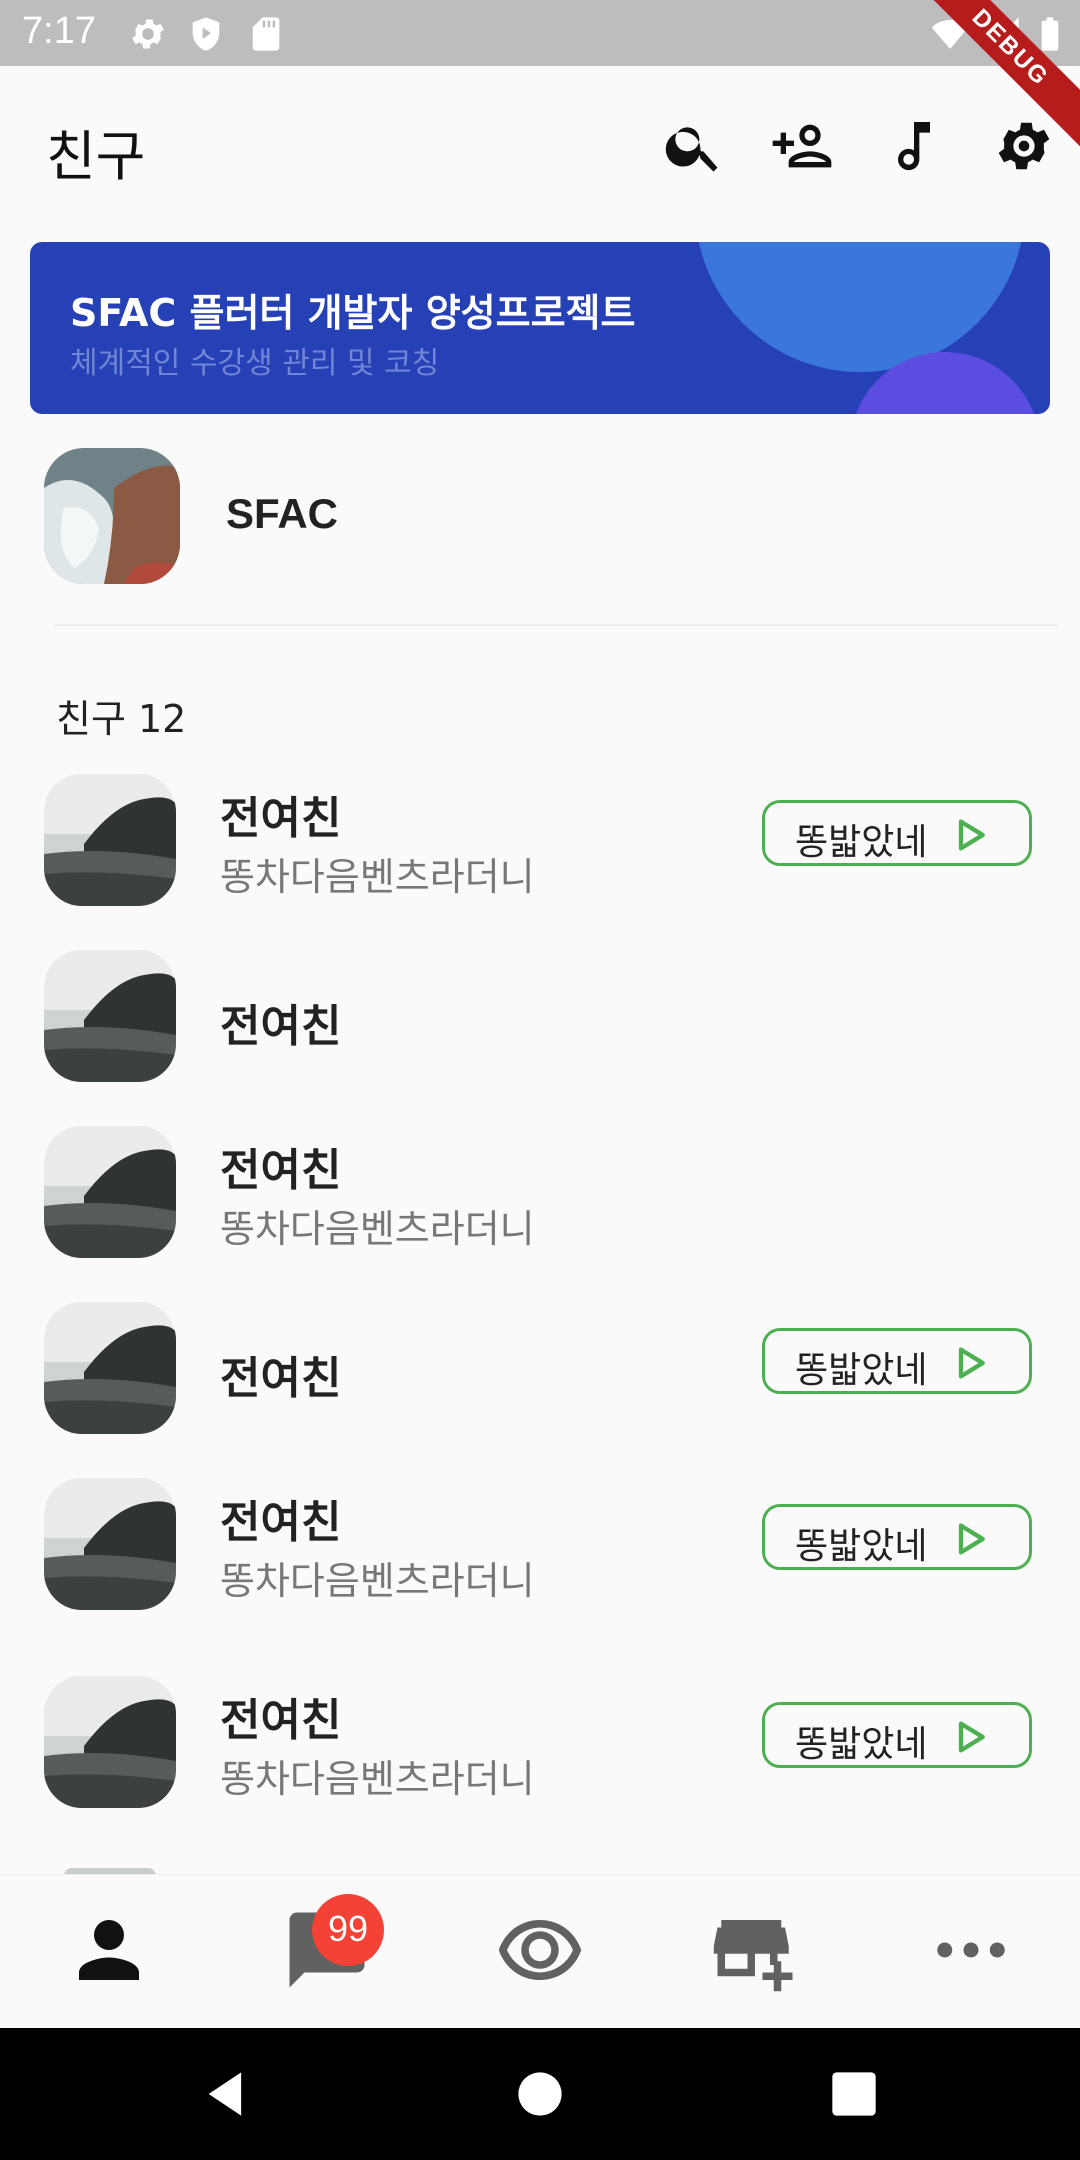 This screenshot has width=1080, height=2160. What do you see at coordinates (353, 313) in the screenshot?
I see `banner-title: SFAC 플러터 개발자 양성프로젝트` at bounding box center [353, 313].